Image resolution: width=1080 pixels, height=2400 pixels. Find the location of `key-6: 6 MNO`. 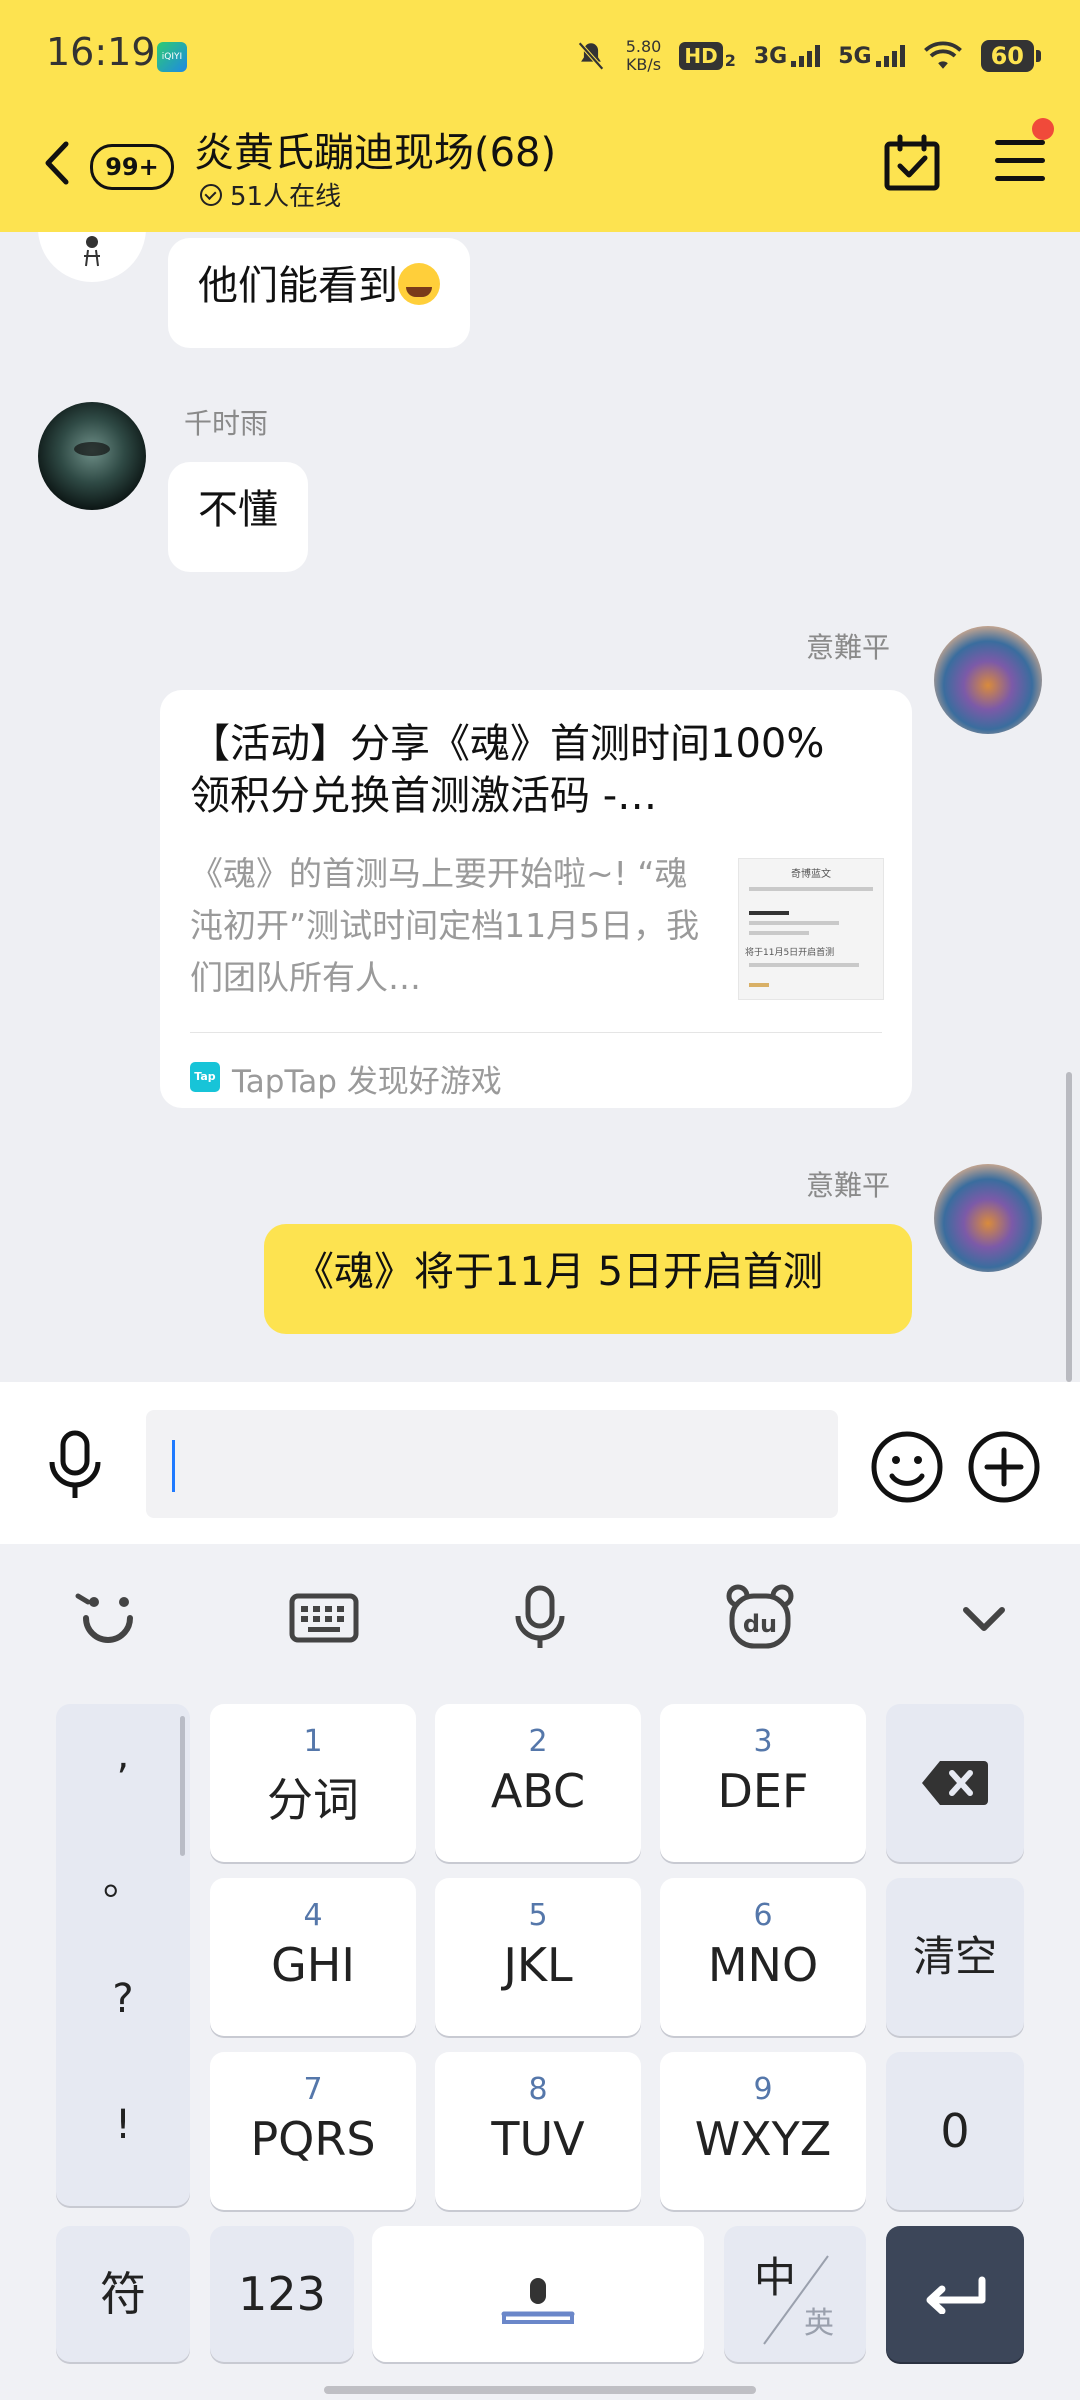

key-6: 6 MNO is located at coordinates (763, 1957).